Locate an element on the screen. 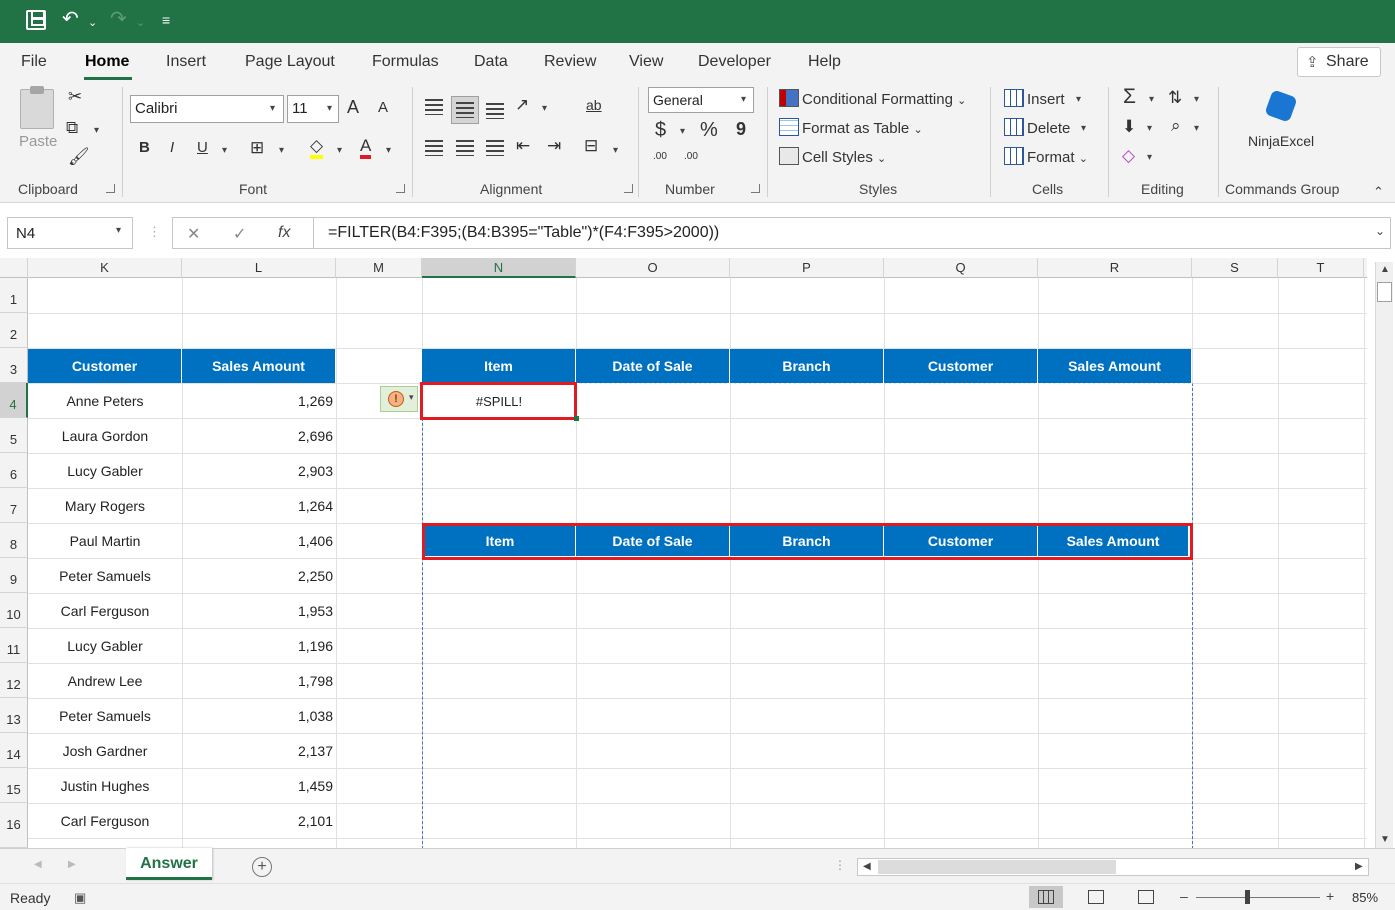  font-size-dropdown-icon: ▾ is located at coordinates (329, 108).